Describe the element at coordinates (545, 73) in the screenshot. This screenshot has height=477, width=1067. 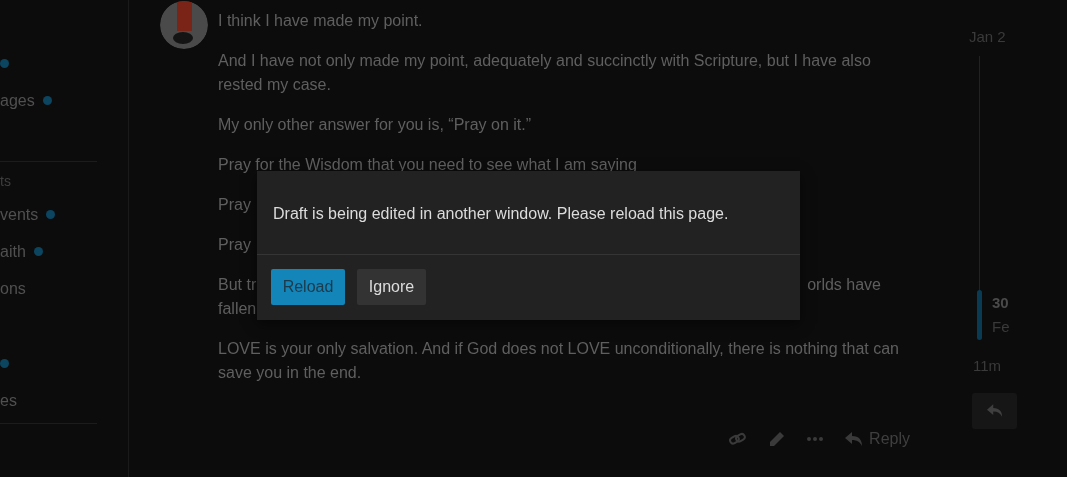
I see `post-paragraph: And I have not only made my point, adequately and succinctly with Scripture, but I have also rested my case.` at that location.